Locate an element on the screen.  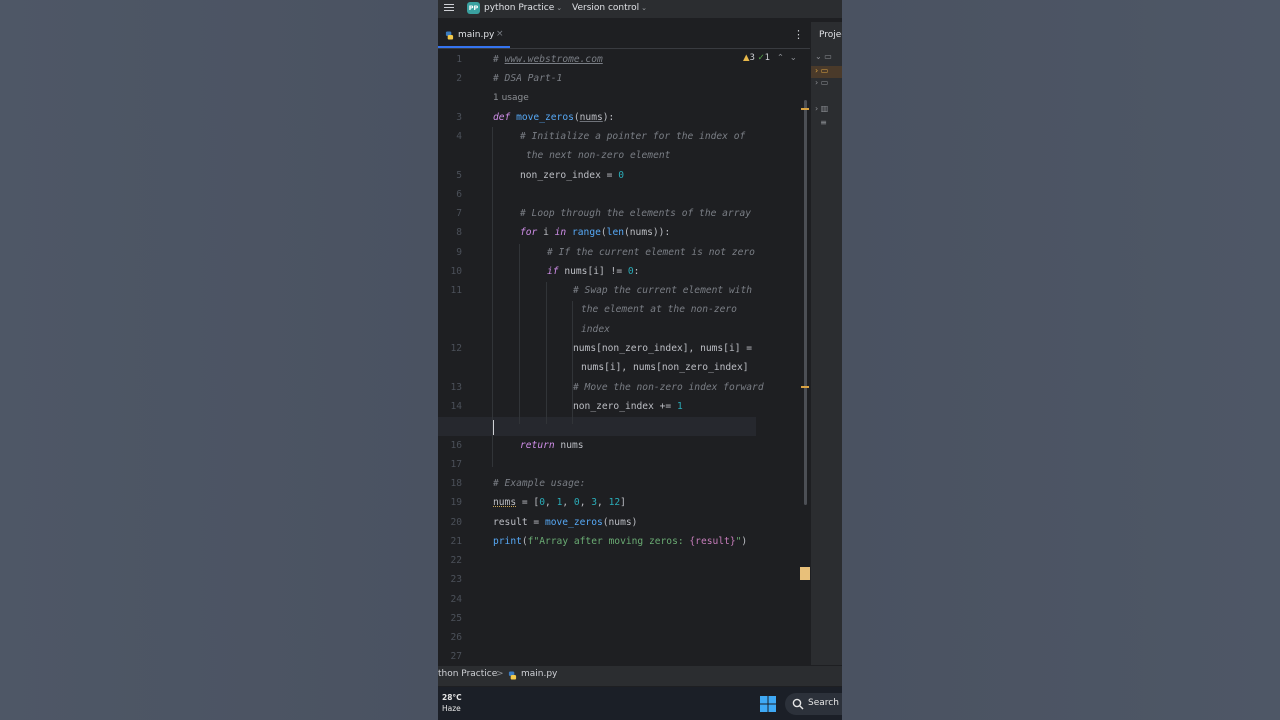
line-number: 8 is located at coordinates (459, 232).